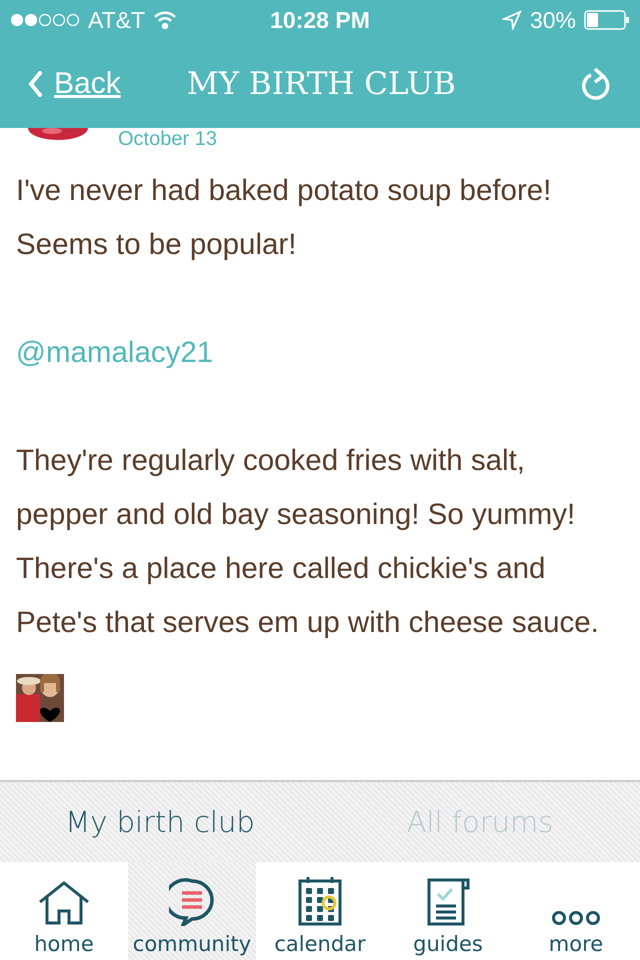 The height and width of the screenshot is (960, 640). What do you see at coordinates (192, 902) in the screenshot?
I see `speech-bubble-icon` at bounding box center [192, 902].